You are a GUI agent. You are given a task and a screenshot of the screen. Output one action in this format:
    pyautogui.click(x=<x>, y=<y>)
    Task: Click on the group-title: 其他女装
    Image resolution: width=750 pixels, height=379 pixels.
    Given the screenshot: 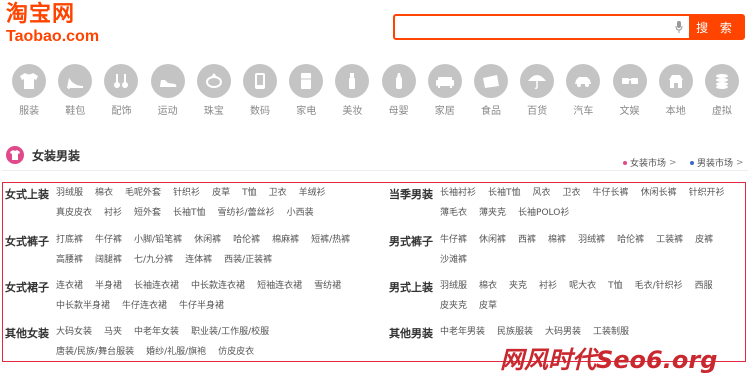 What is the action you would take?
    pyautogui.click(x=27, y=333)
    